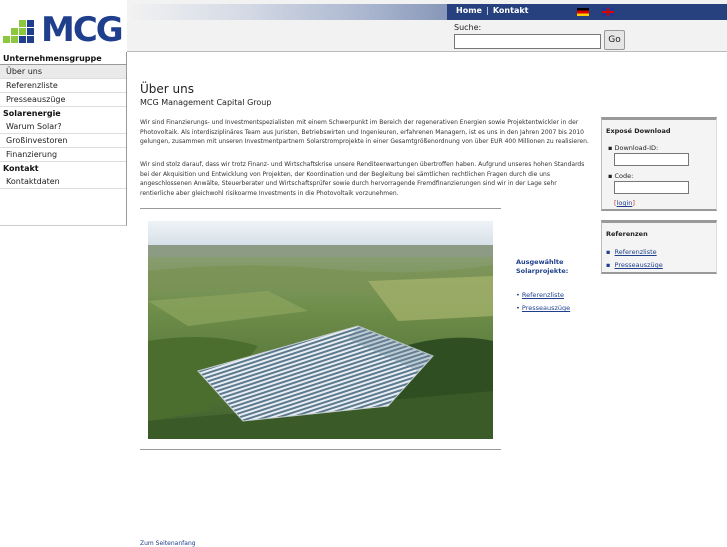  I want to click on logo: MCG, so click(63, 26).